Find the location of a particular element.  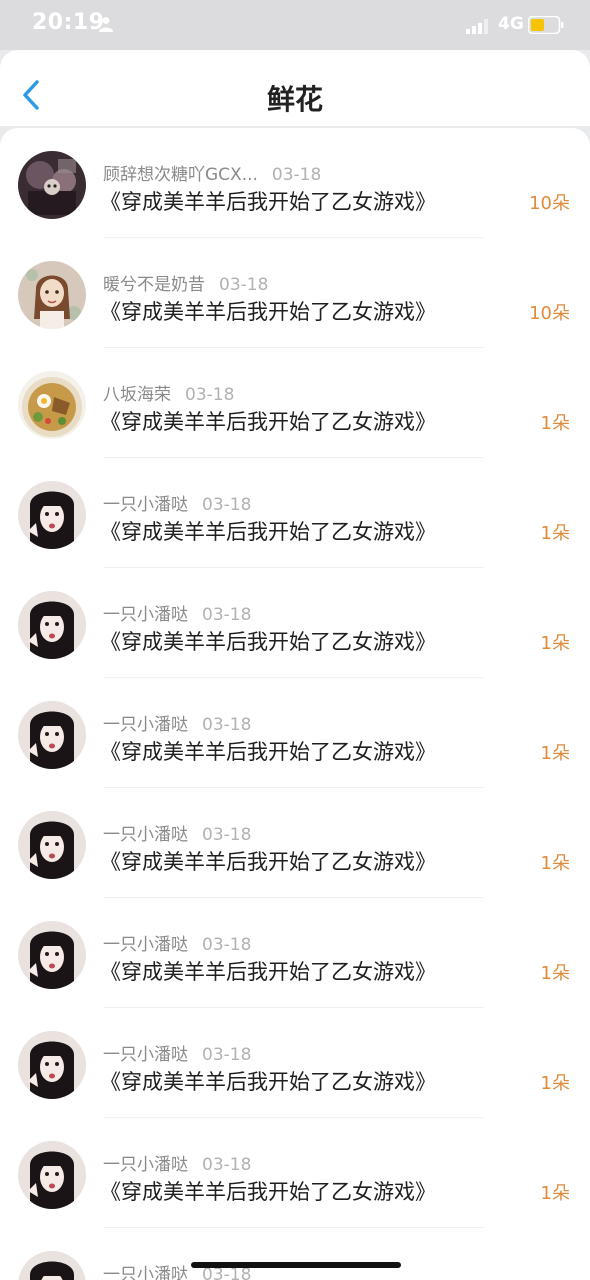

username: 八坂海荣 is located at coordinates (137, 395).